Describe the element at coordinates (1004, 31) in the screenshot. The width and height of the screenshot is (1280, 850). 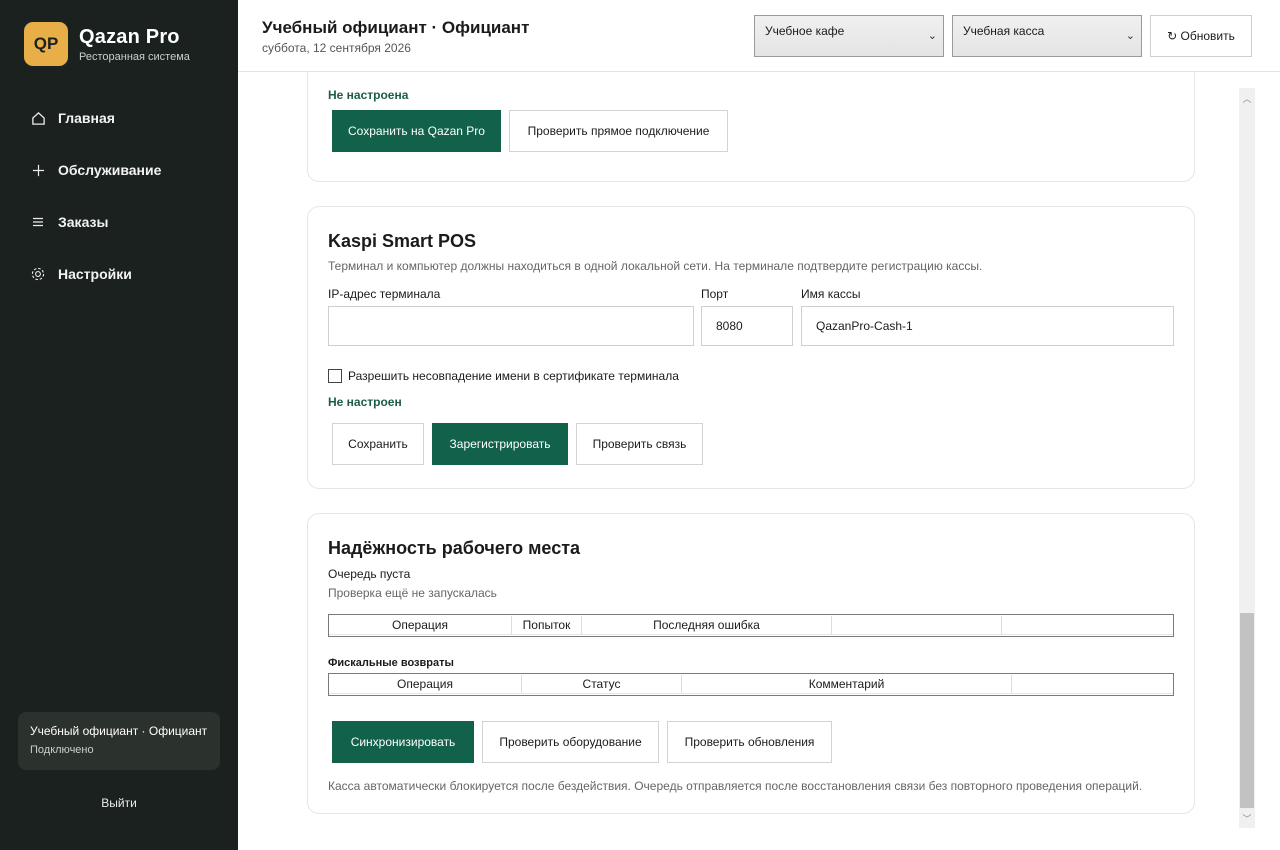
I see `register-select-value: Учебная касса` at that location.